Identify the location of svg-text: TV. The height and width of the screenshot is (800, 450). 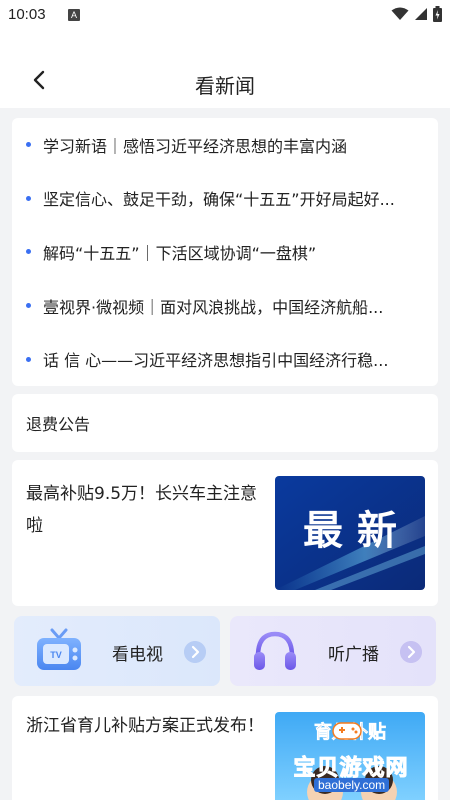
(56, 655).